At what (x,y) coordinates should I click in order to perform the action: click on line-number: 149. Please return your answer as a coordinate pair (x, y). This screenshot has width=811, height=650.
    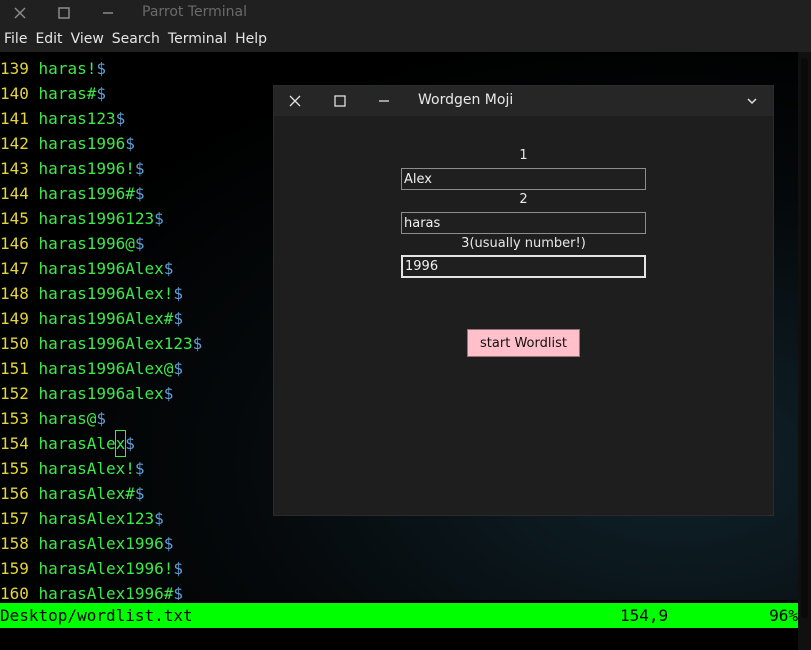
    Looking at the image, I should click on (14, 318).